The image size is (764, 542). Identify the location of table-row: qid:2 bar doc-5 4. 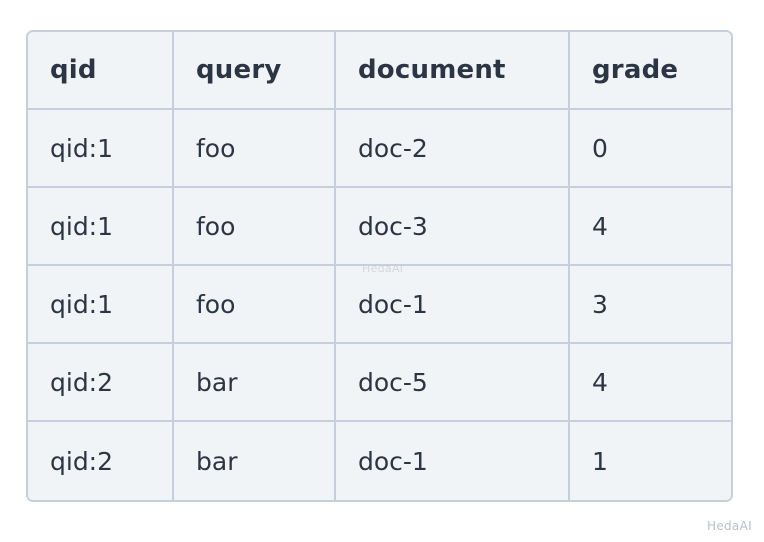
(379, 383).